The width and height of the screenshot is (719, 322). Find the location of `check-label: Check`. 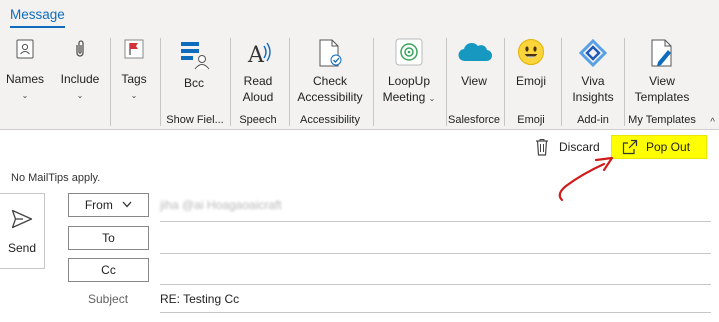

check-label: Check is located at coordinates (329, 81).